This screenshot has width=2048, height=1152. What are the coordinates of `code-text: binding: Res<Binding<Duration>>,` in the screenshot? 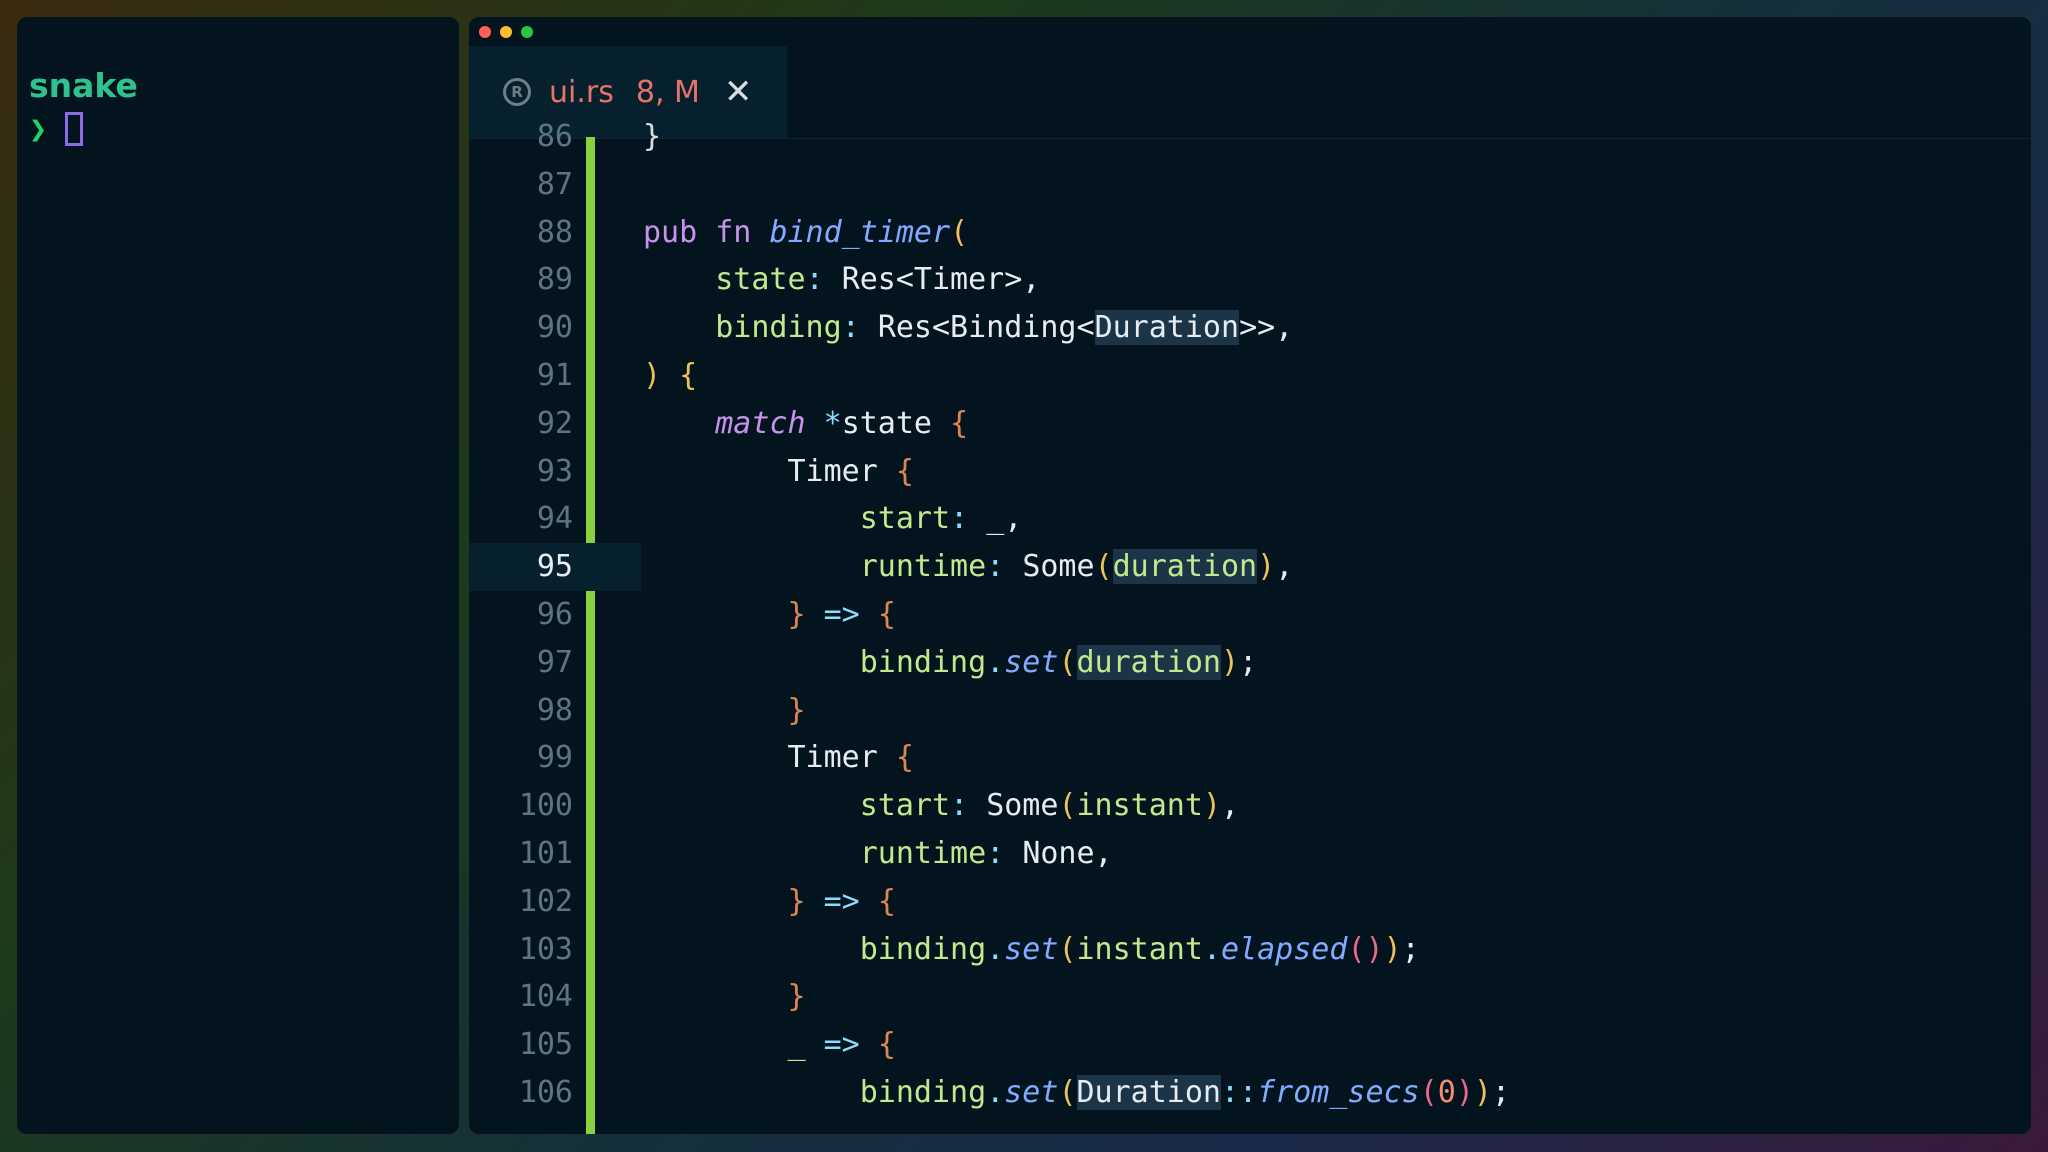 It's located at (968, 328).